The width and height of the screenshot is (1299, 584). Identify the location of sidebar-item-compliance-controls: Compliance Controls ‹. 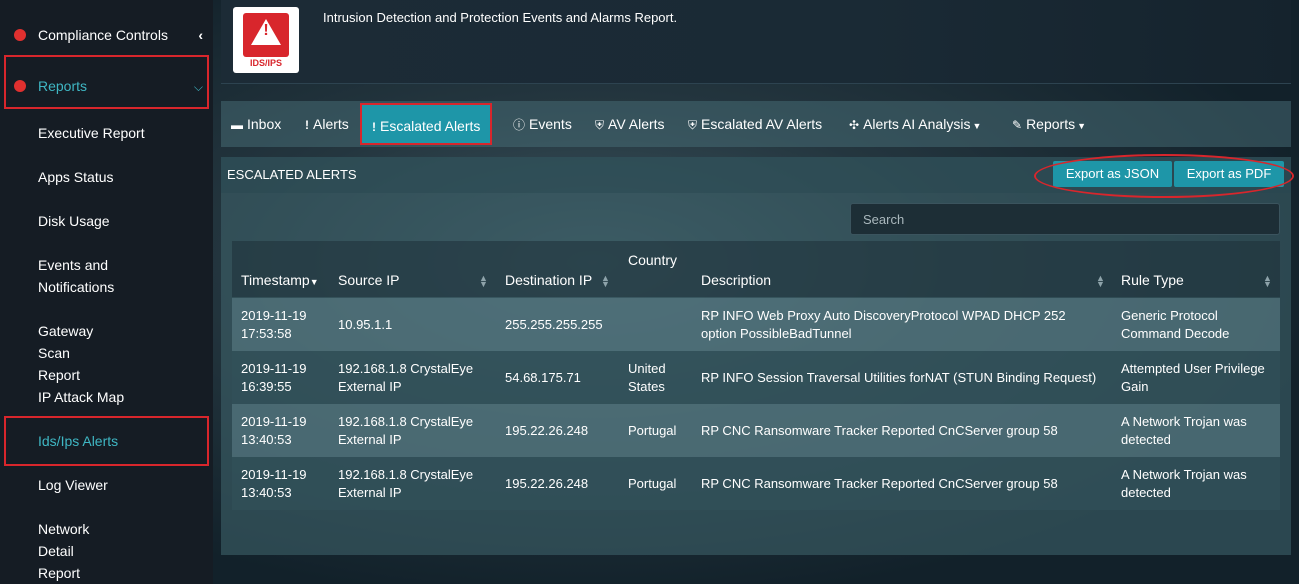
(106, 35).